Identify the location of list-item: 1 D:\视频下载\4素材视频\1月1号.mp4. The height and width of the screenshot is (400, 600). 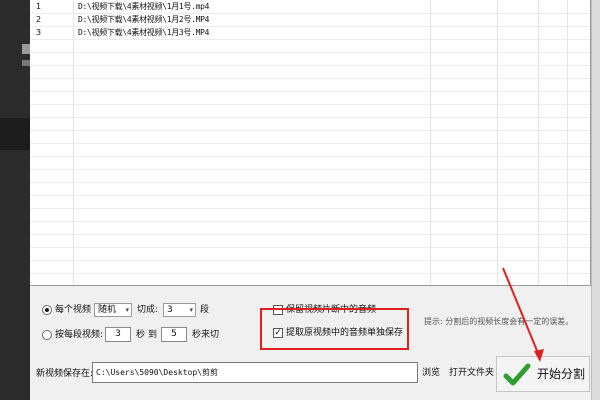
(310, 6).